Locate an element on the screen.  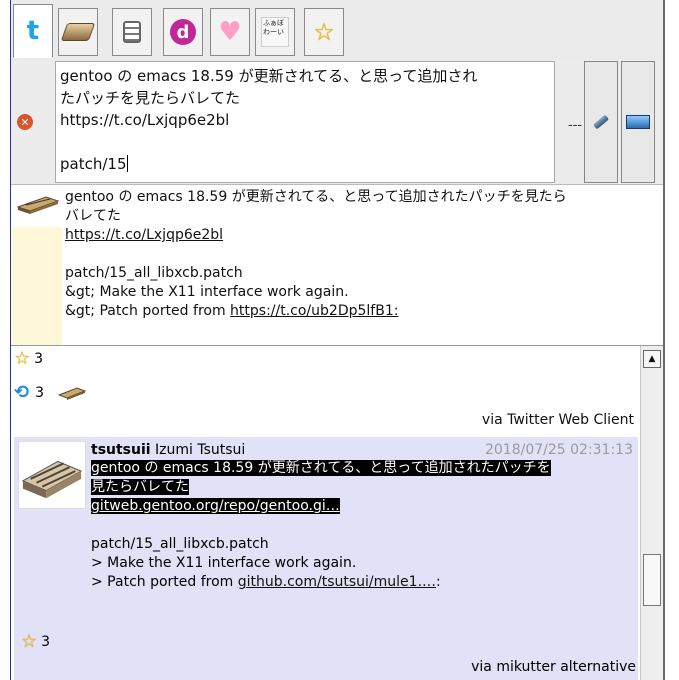
tab-home-timeline: t is located at coordinates (33, 31).